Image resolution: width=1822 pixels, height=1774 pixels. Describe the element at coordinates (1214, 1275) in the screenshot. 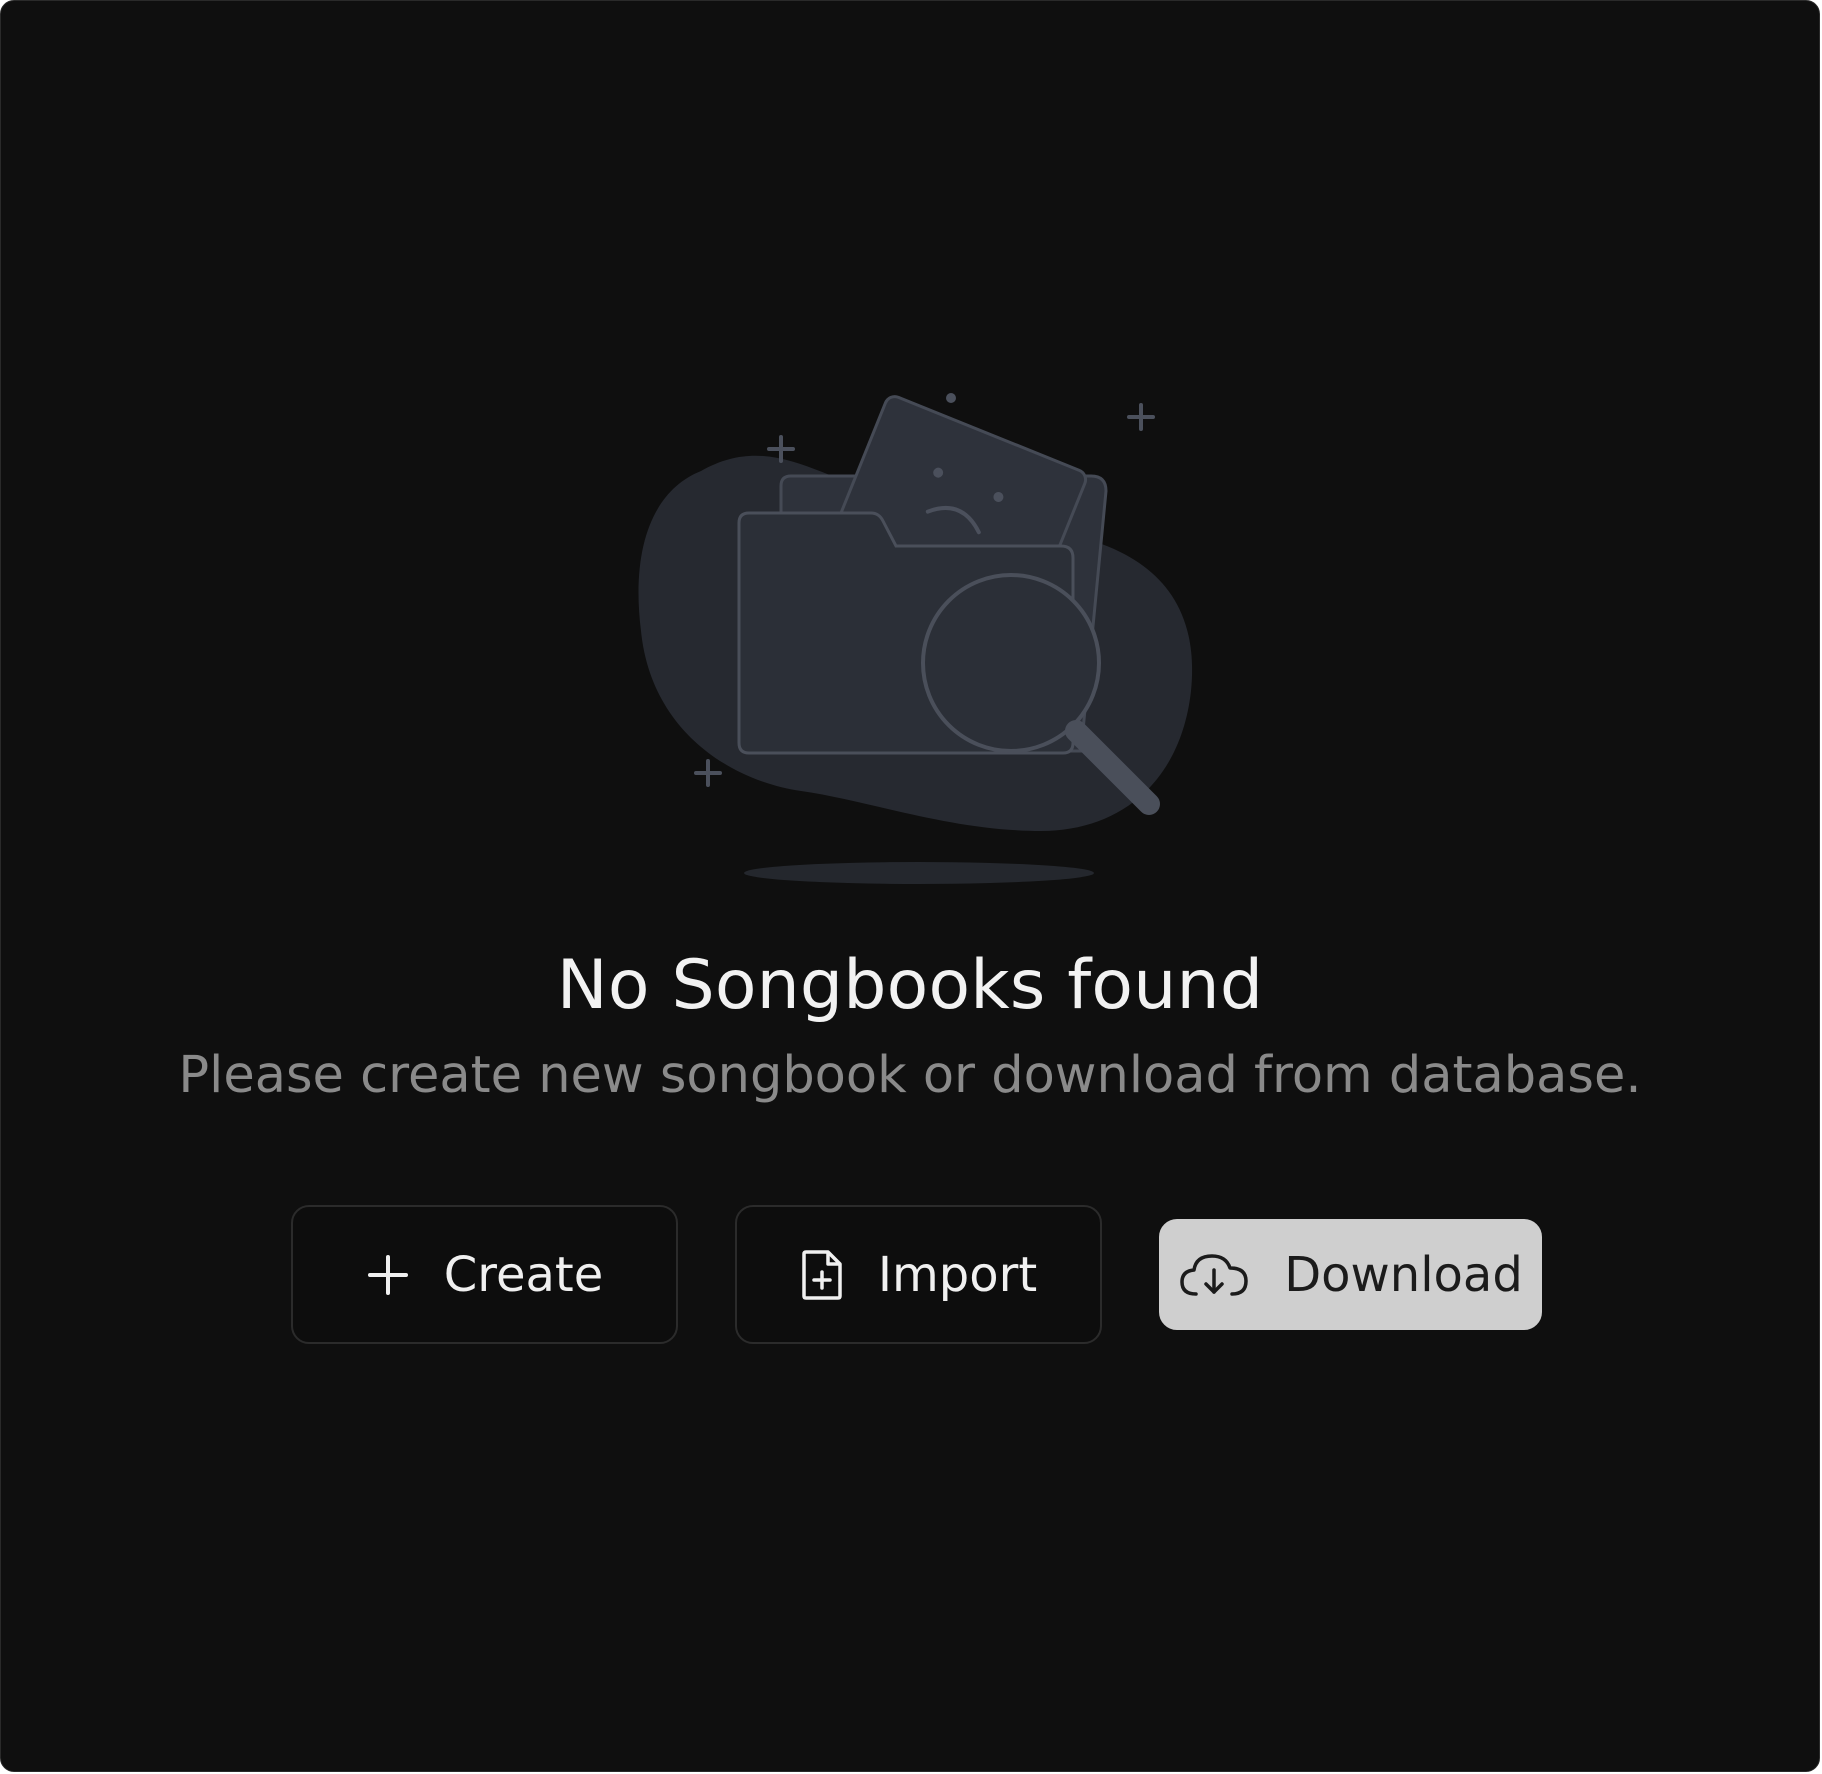

I see `cloud-download-icon` at that location.